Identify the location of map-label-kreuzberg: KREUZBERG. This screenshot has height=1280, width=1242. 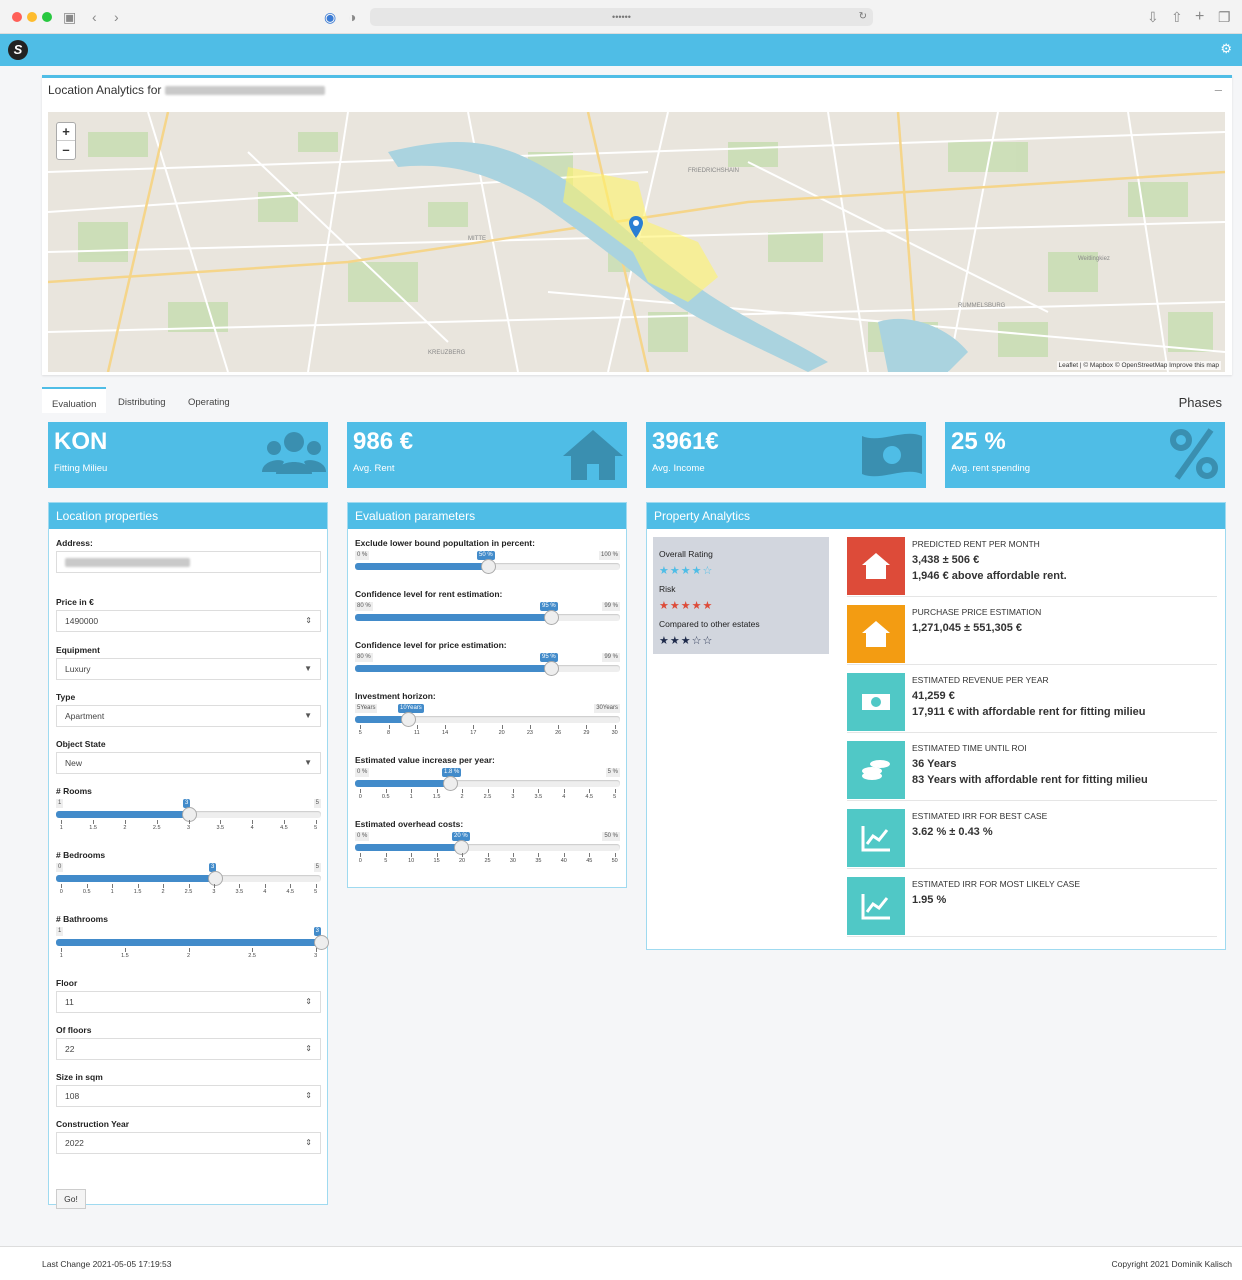
(447, 353).